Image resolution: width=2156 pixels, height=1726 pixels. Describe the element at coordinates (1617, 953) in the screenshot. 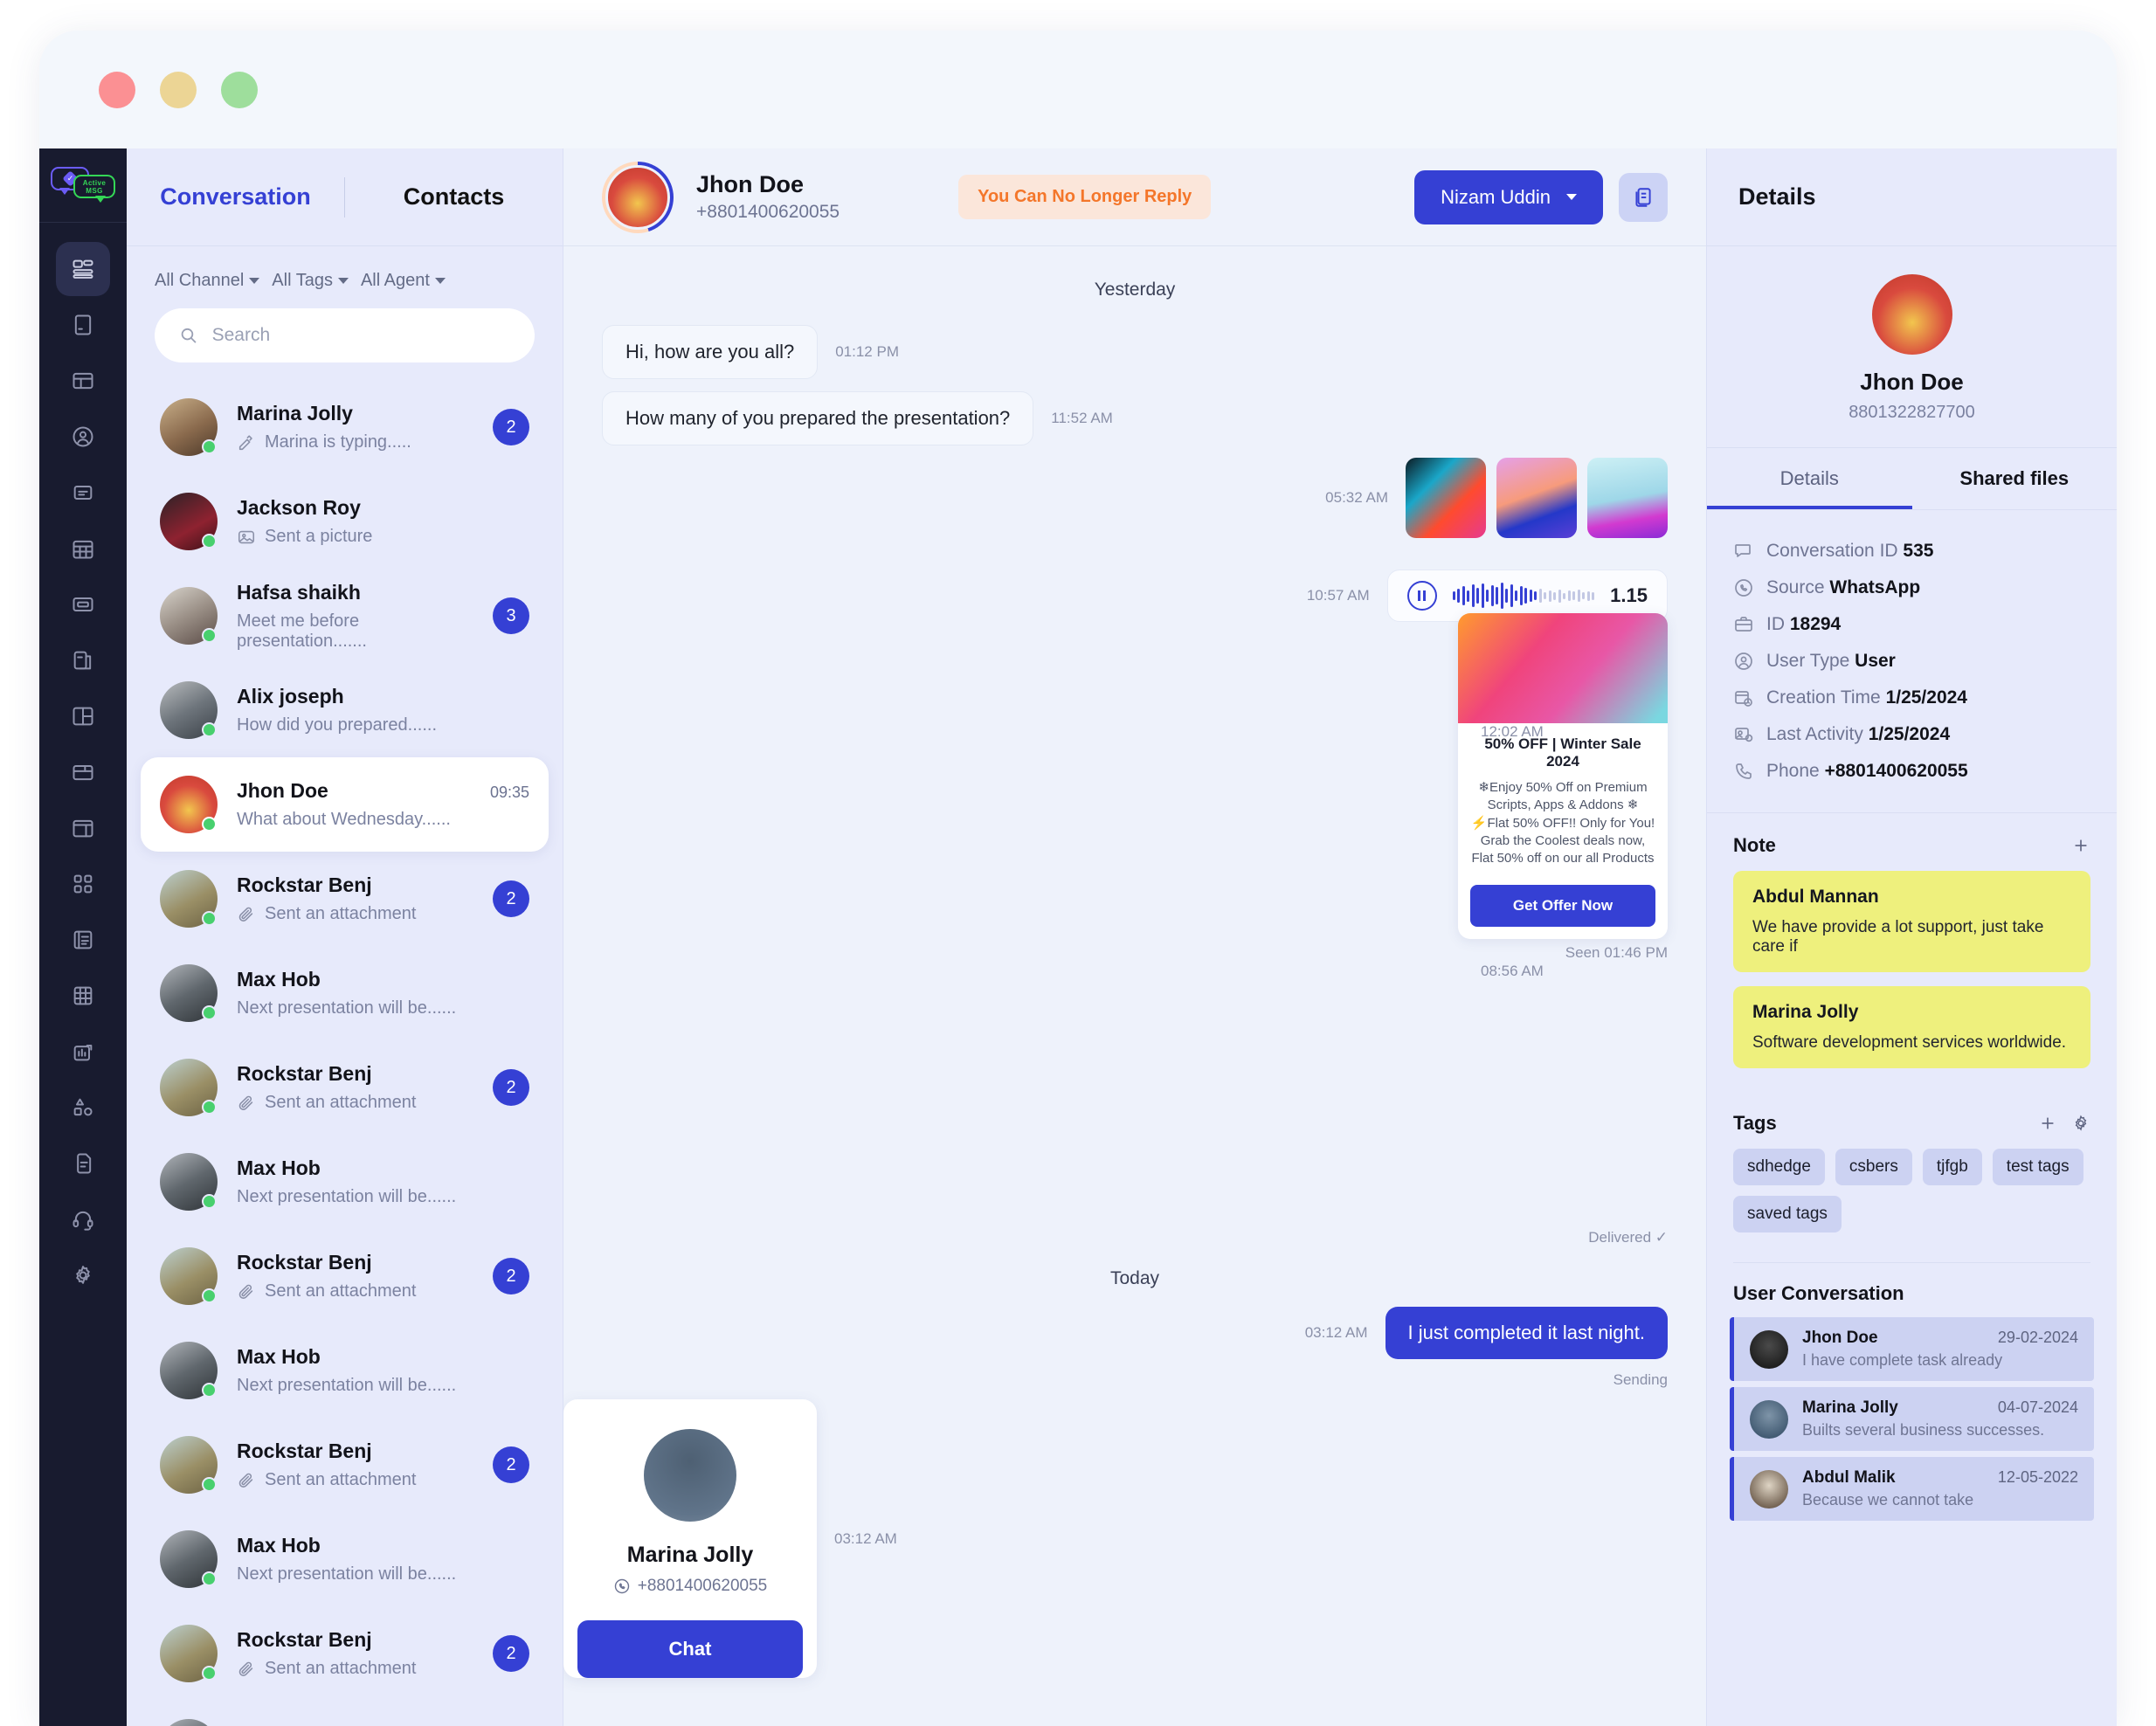

I see `promo-card-status: Seen 01:46 PM` at that location.